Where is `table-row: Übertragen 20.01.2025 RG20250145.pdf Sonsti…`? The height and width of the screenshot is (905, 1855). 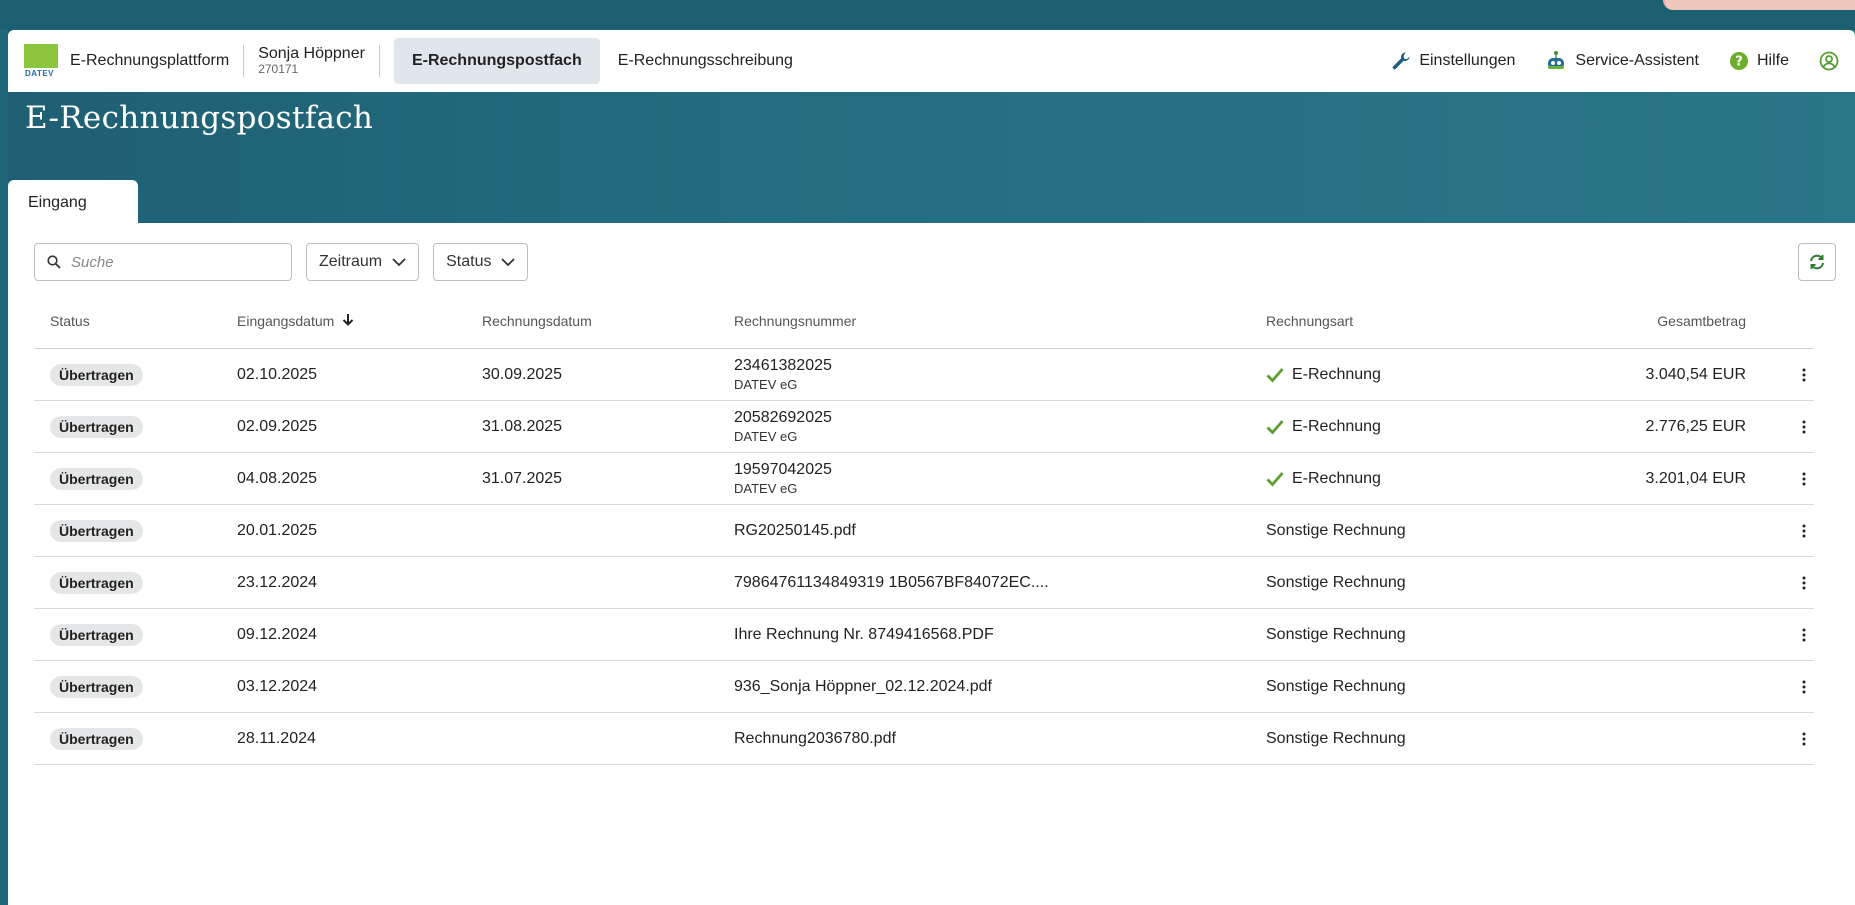
table-row: Übertragen 20.01.2025 RG20250145.pdf Sonsti… is located at coordinates (924, 531).